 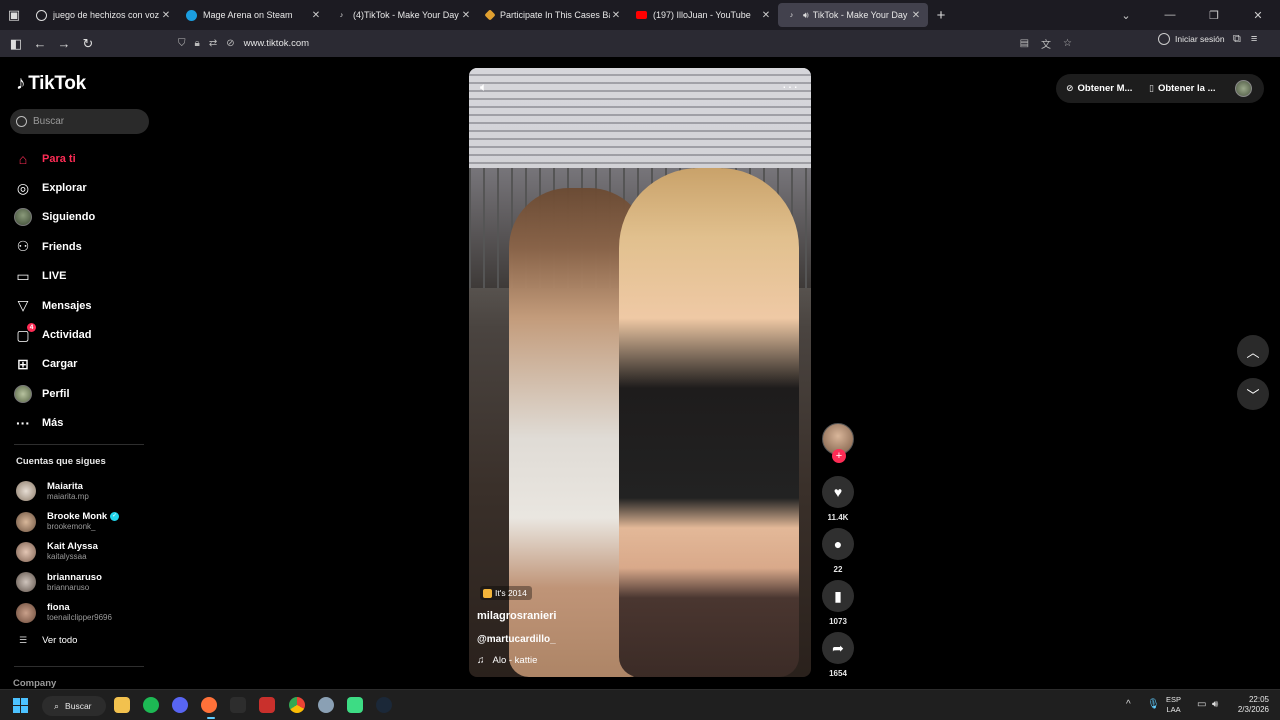 What do you see at coordinates (1253, 351) in the screenshot?
I see `previous-video-button: ︿` at bounding box center [1253, 351].